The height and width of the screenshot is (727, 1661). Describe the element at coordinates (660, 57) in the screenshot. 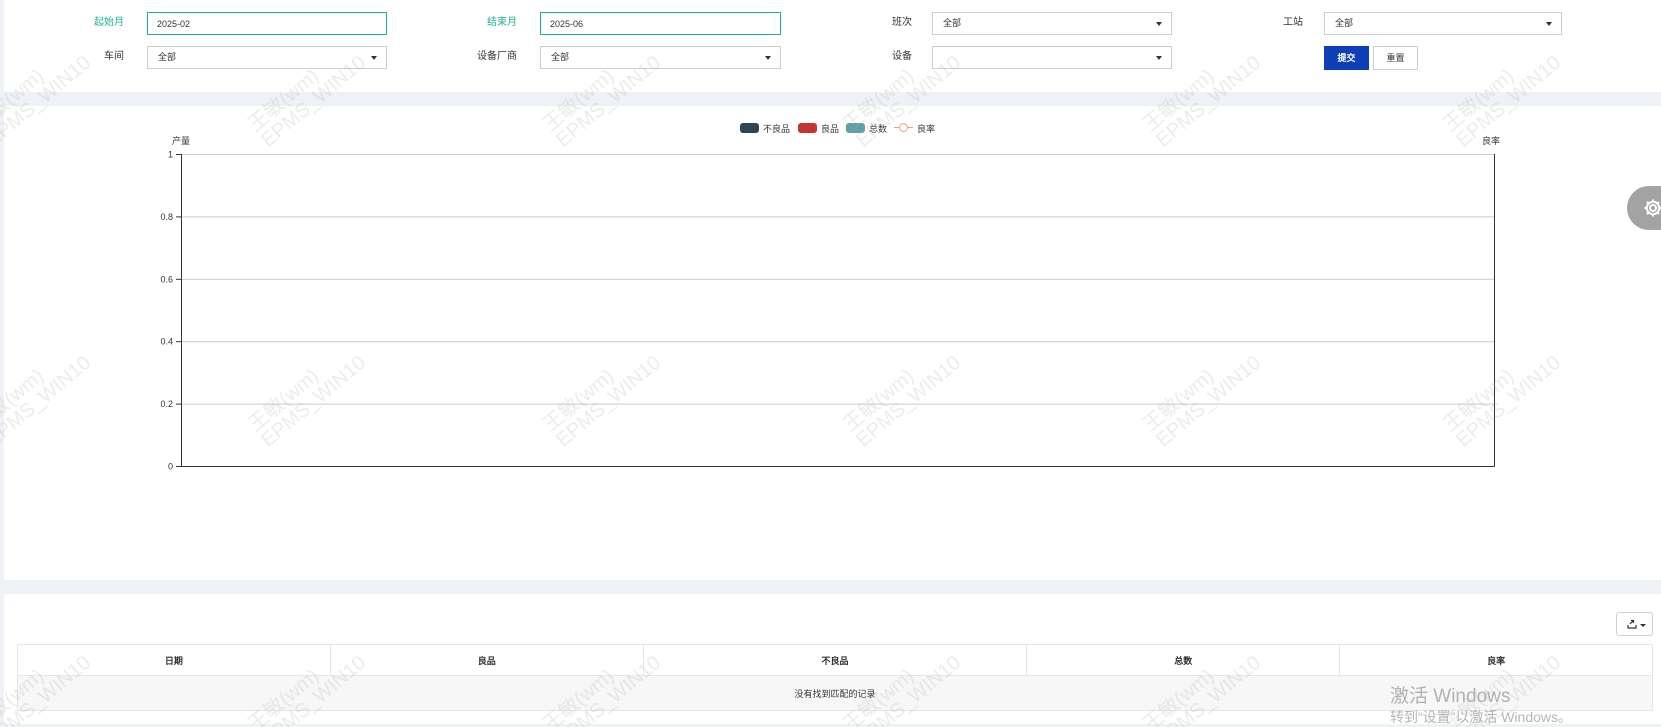

I see `vendor-select: 全部` at that location.